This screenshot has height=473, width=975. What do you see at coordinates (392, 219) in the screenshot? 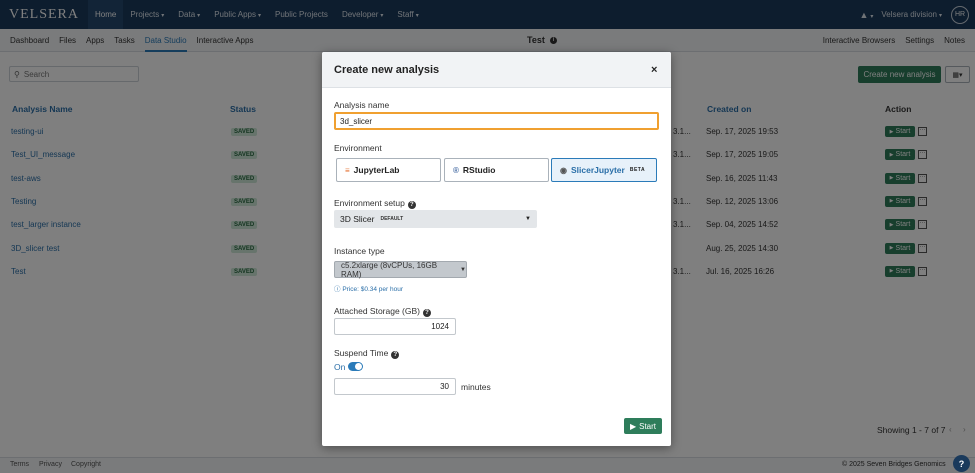
I see `default-badge: DEFAULT` at bounding box center [392, 219].